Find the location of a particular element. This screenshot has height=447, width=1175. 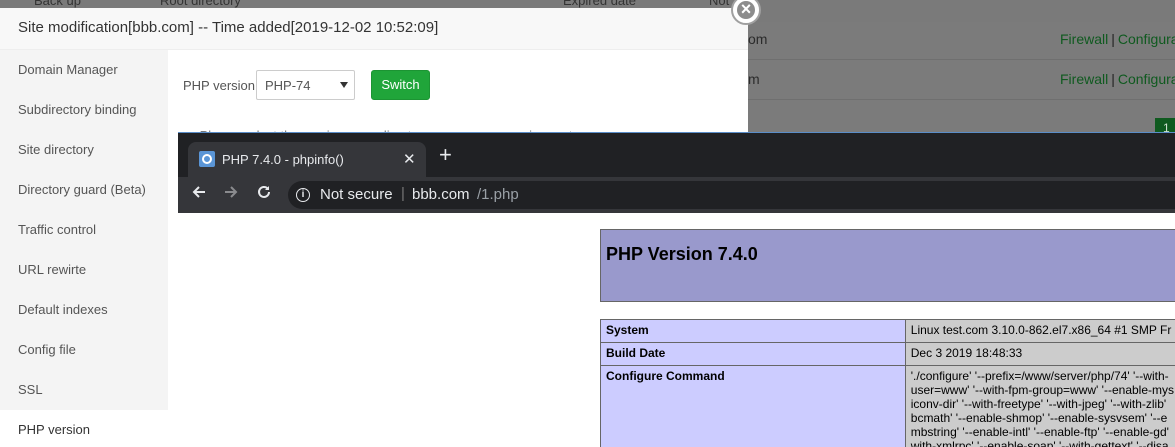

sidebar-item-config-file: Config file is located at coordinates (84, 350).